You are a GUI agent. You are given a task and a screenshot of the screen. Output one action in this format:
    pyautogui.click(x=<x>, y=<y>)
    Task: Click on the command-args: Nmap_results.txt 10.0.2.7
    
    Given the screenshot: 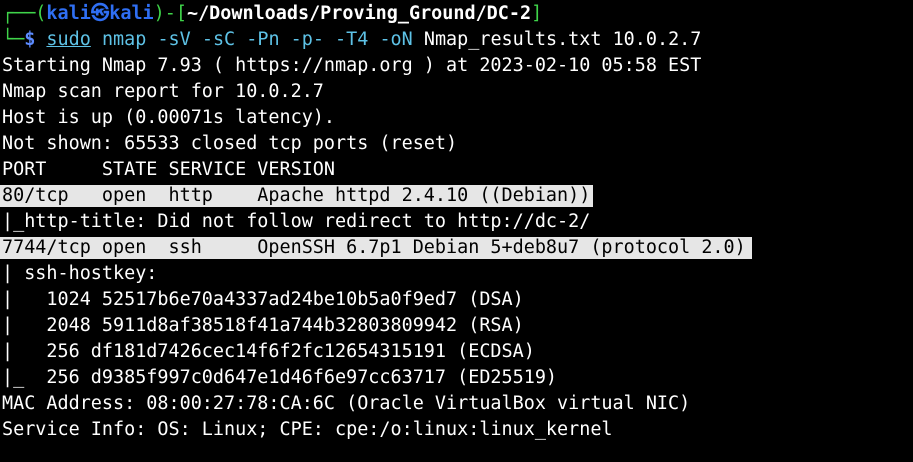 What is the action you would take?
    pyautogui.click(x=562, y=39)
    